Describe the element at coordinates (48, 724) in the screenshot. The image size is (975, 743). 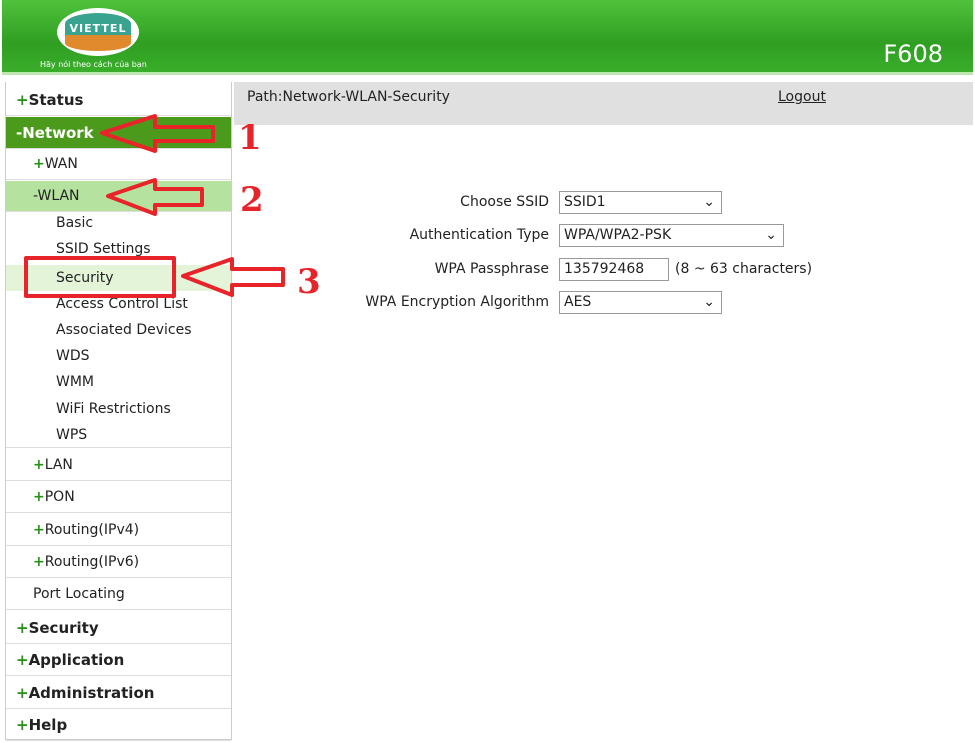
I see `label: Help` at that location.